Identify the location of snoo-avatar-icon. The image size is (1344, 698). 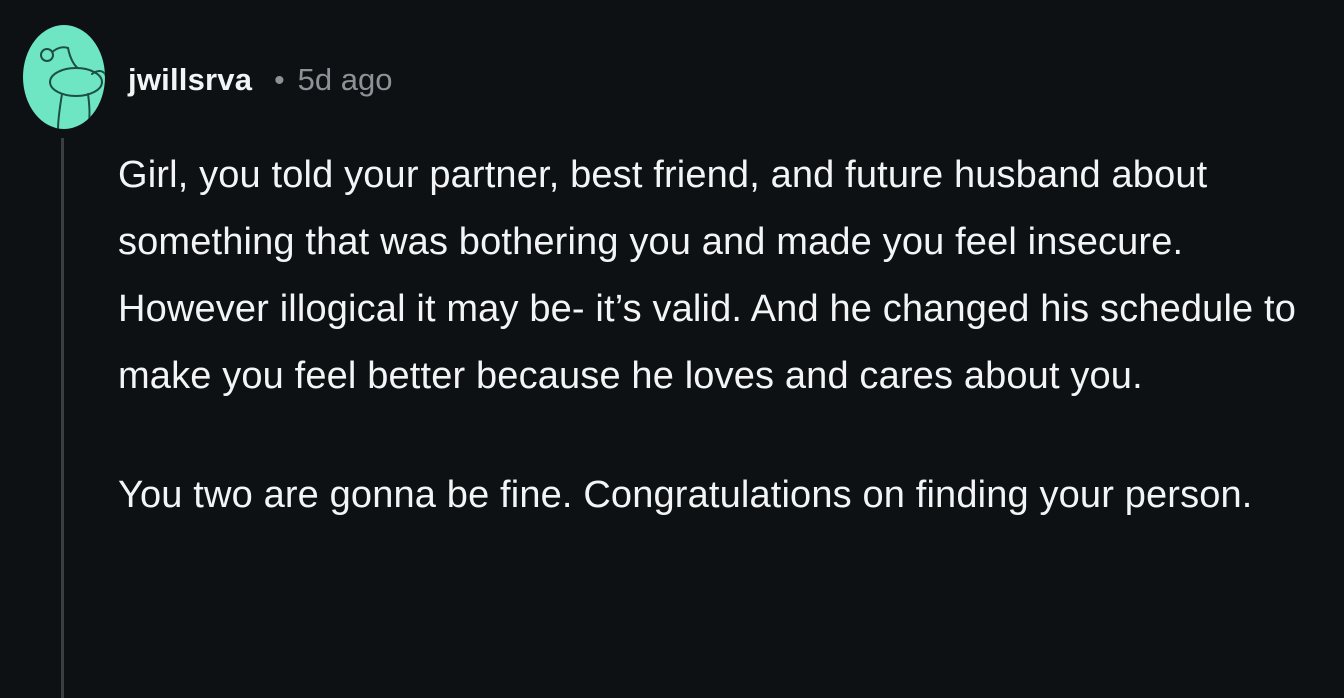
(64, 77).